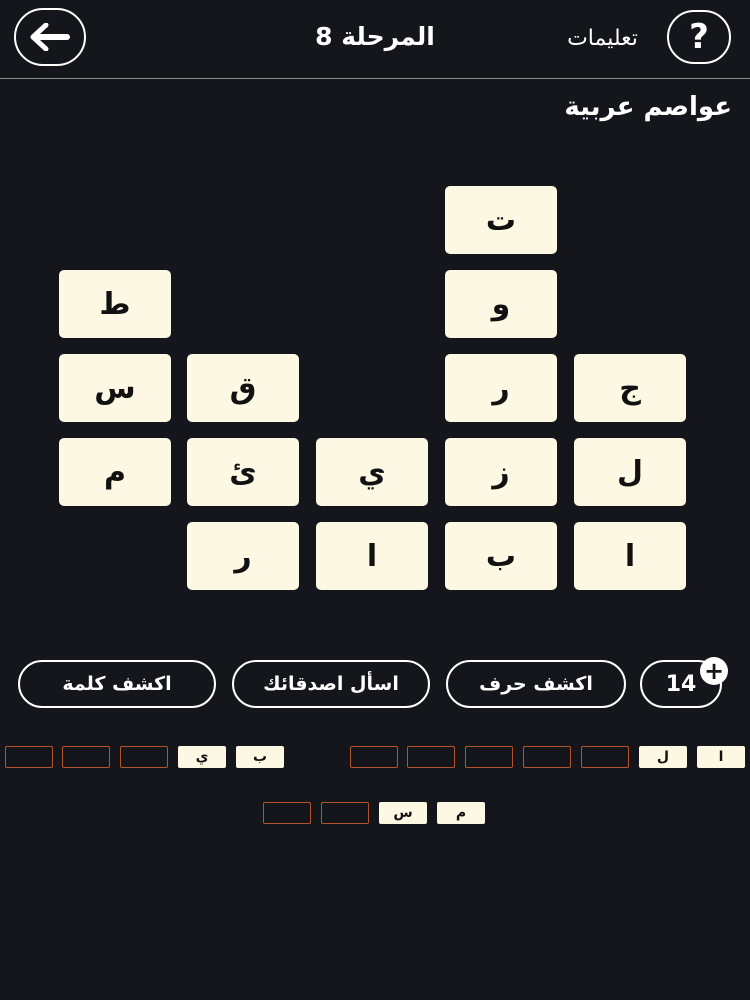 The image size is (750, 1000). I want to click on letter-tile: ب, so click(501, 556).